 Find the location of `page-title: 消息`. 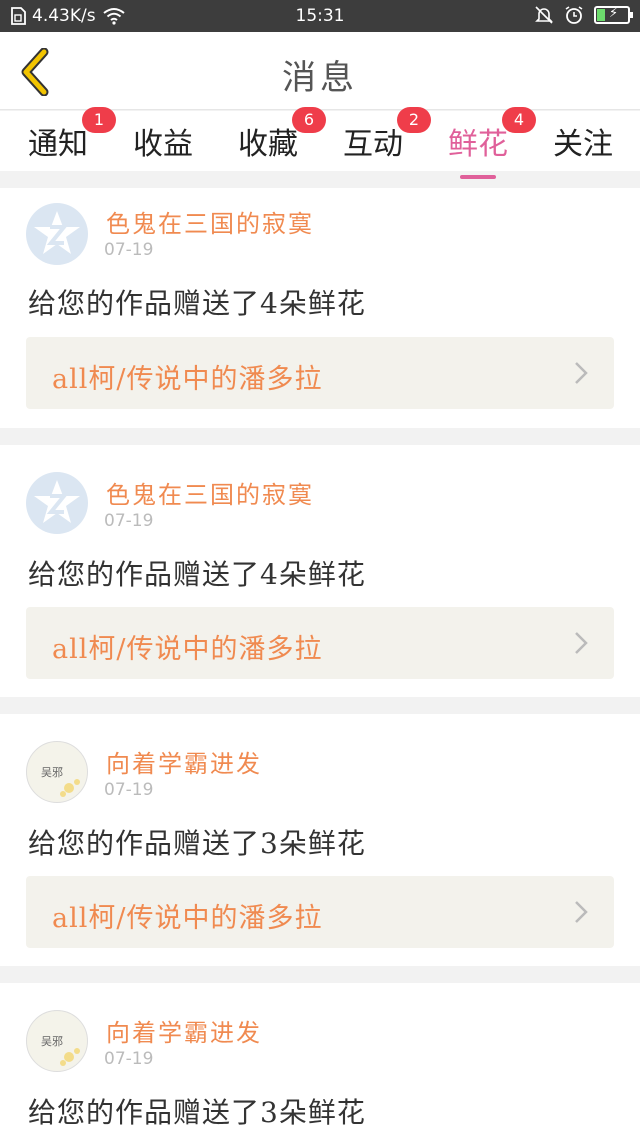

page-title: 消息 is located at coordinates (320, 78).